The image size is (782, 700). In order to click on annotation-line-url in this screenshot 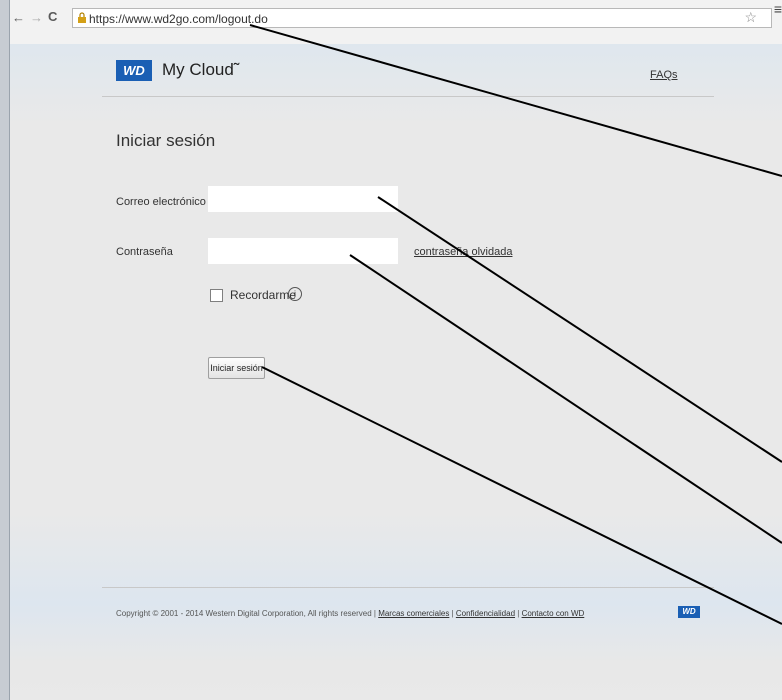, I will do `click(515, 100)`.